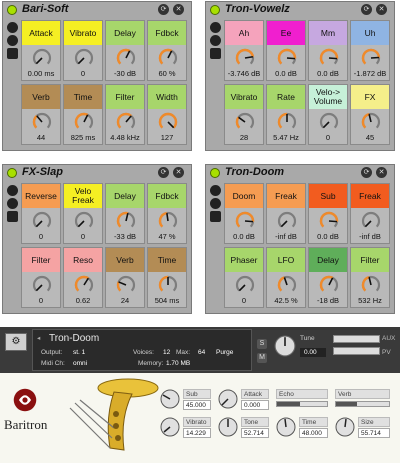  I want to click on macro-6: Reso 0.62, so click(83, 277).